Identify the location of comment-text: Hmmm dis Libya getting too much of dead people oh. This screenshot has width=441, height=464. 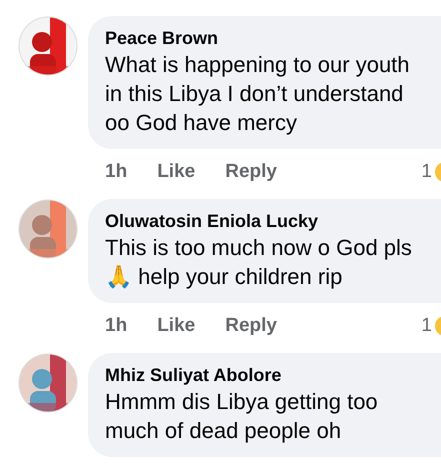
(242, 416).